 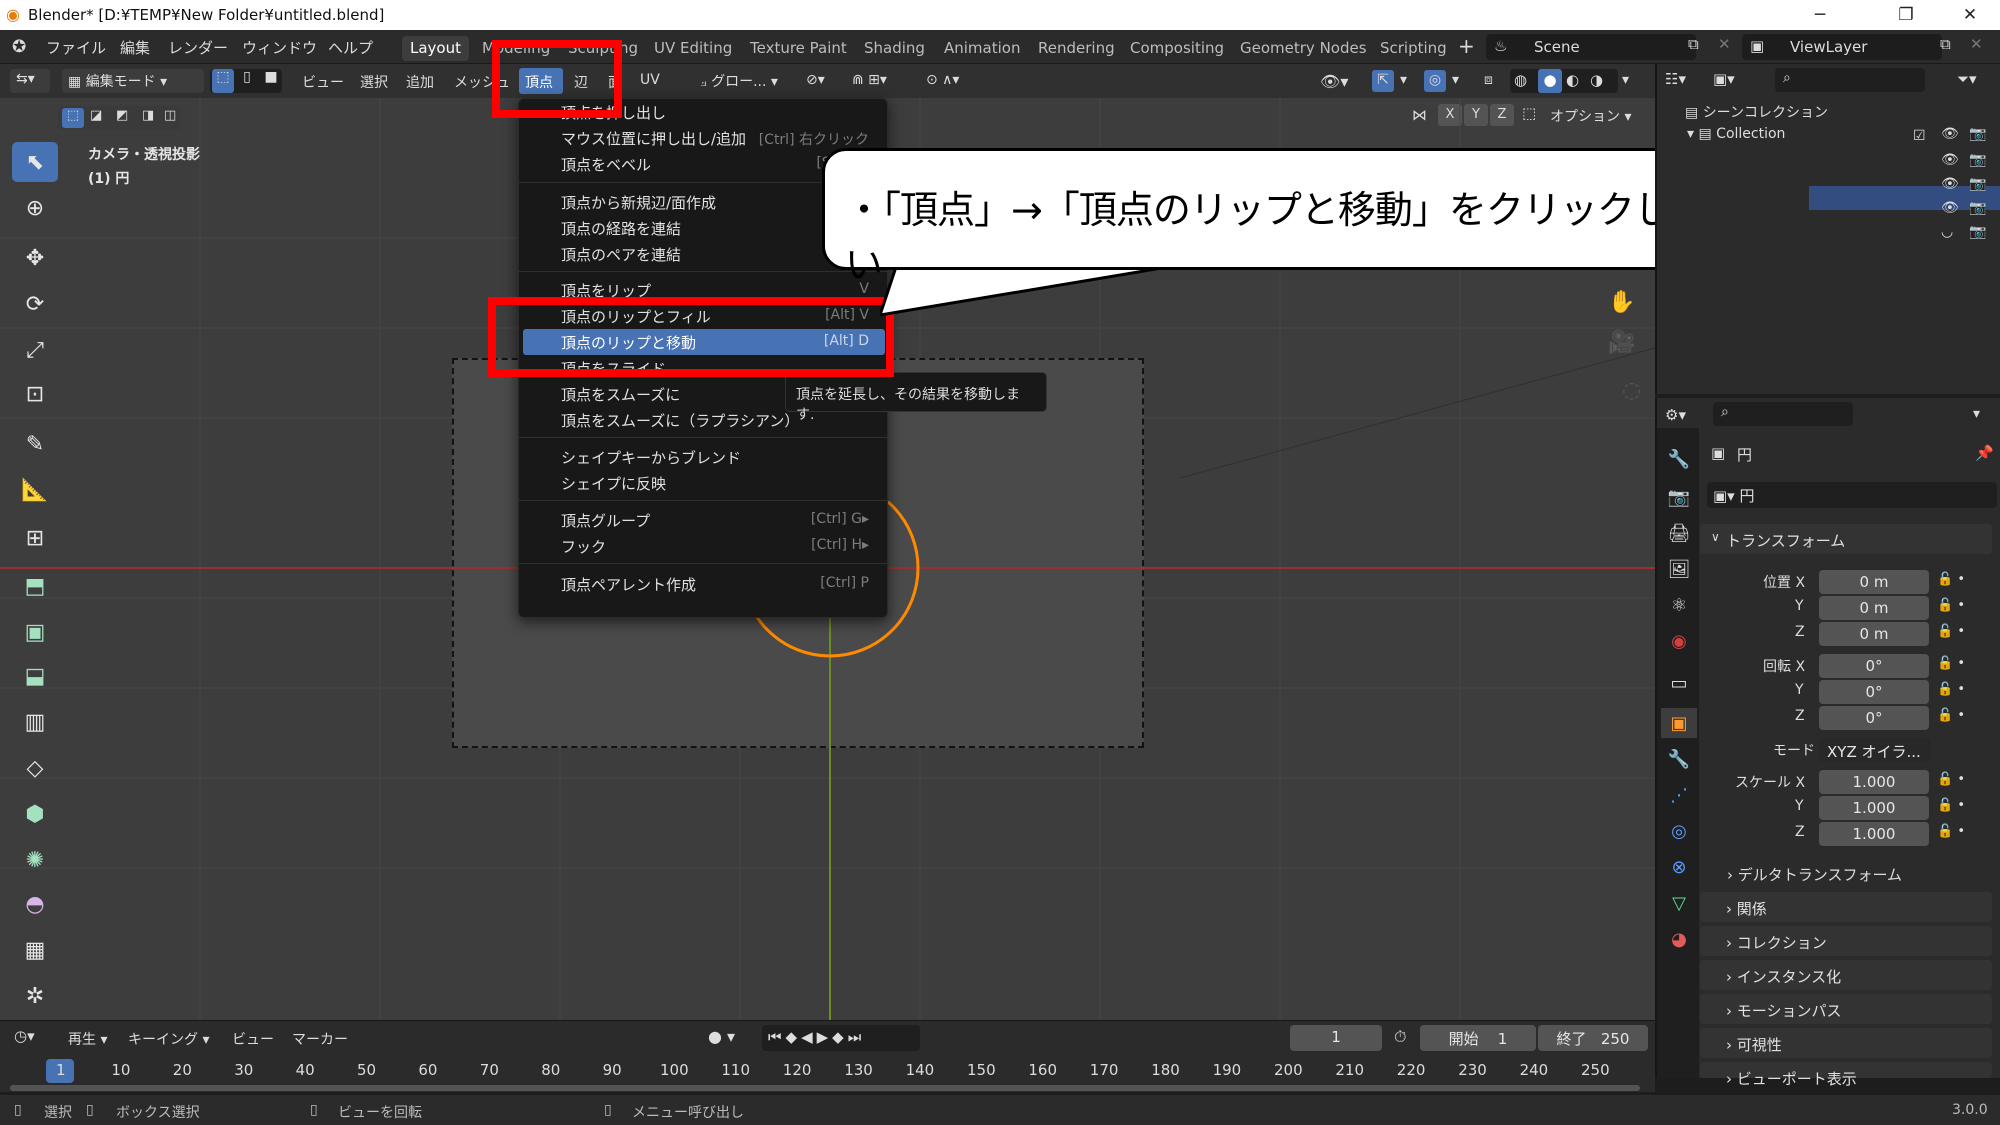 What do you see at coordinates (350, 47) in the screenshot?
I see `menu-help: ヘルプ` at bounding box center [350, 47].